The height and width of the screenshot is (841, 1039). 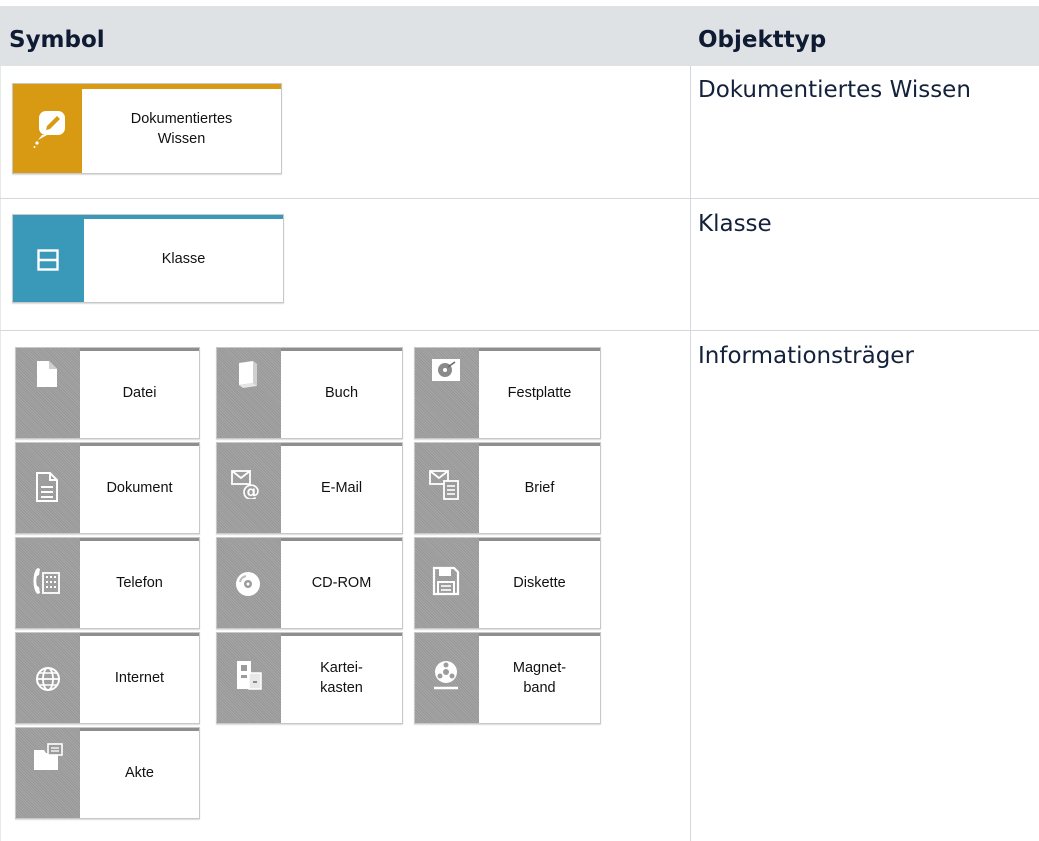 What do you see at coordinates (48, 756) in the screenshot?
I see `folder-icon` at bounding box center [48, 756].